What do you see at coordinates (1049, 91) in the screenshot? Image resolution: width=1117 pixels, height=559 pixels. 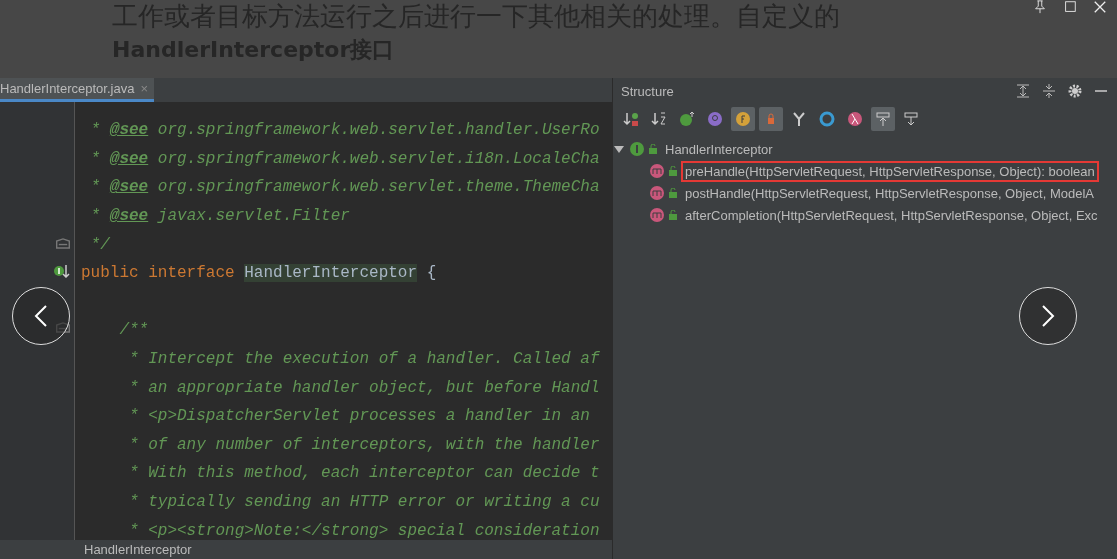 I see `collapse-all-icon` at bounding box center [1049, 91].